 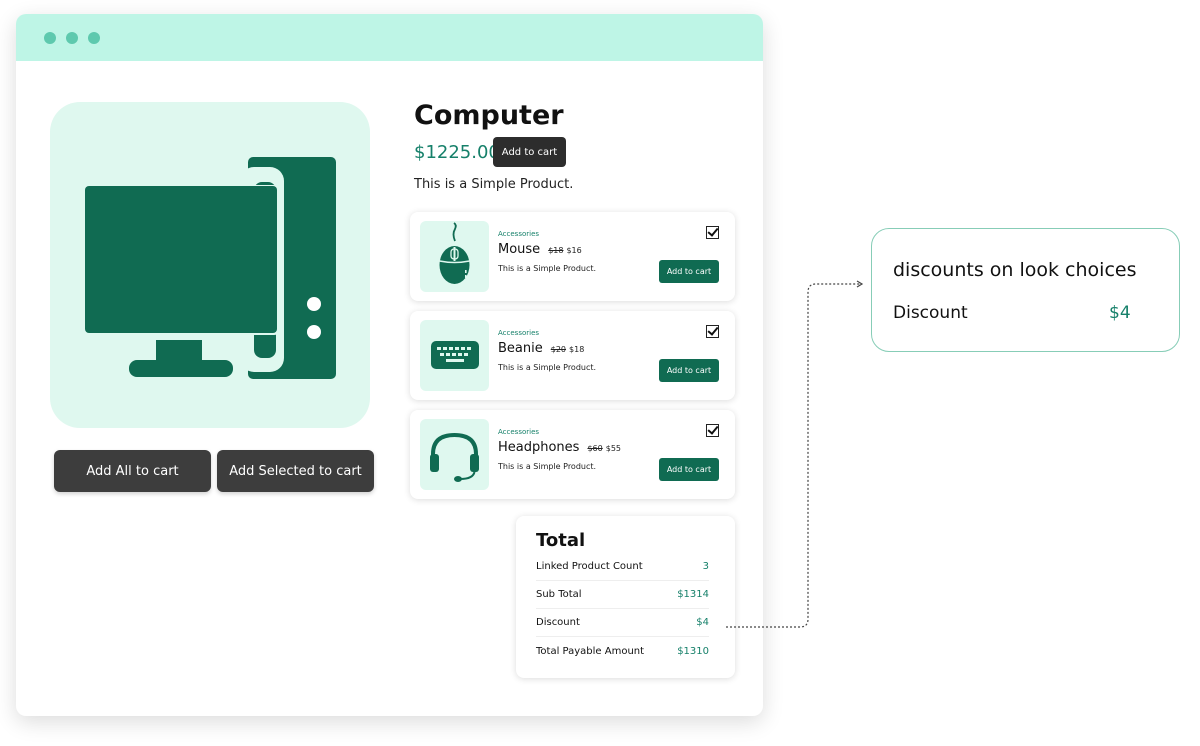 I want to click on callout-title: discounts on look choices, so click(x=1015, y=270).